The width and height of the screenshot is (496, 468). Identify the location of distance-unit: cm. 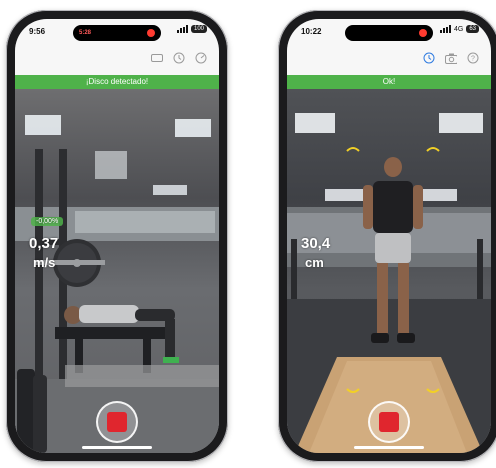
(314, 262).